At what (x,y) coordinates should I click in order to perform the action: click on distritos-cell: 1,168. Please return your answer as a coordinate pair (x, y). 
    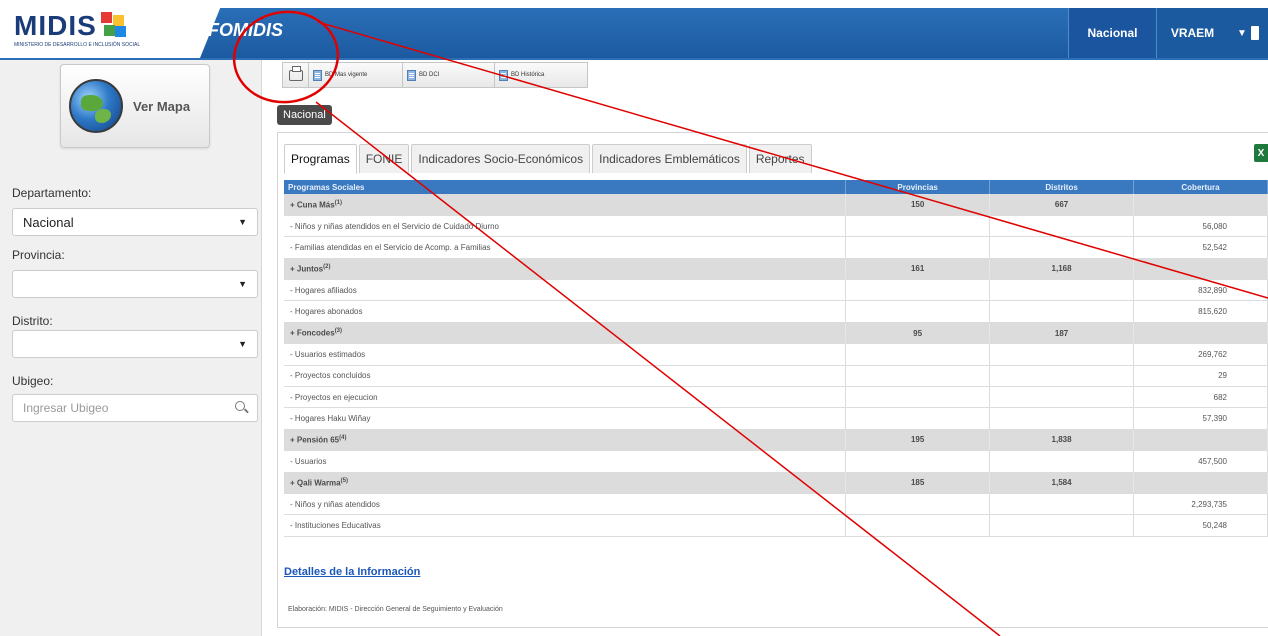
    Looking at the image, I should click on (1062, 269).